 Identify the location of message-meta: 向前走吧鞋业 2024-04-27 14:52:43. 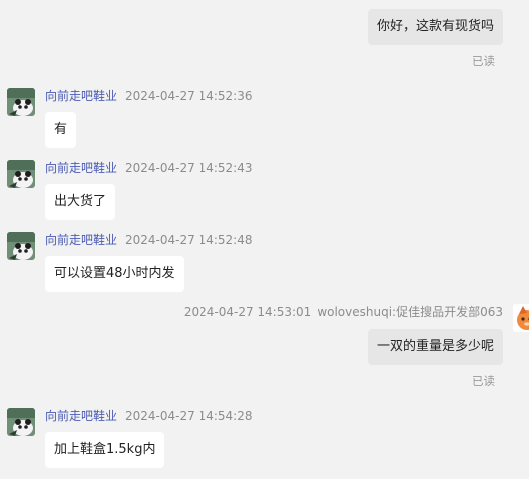
(148, 168).